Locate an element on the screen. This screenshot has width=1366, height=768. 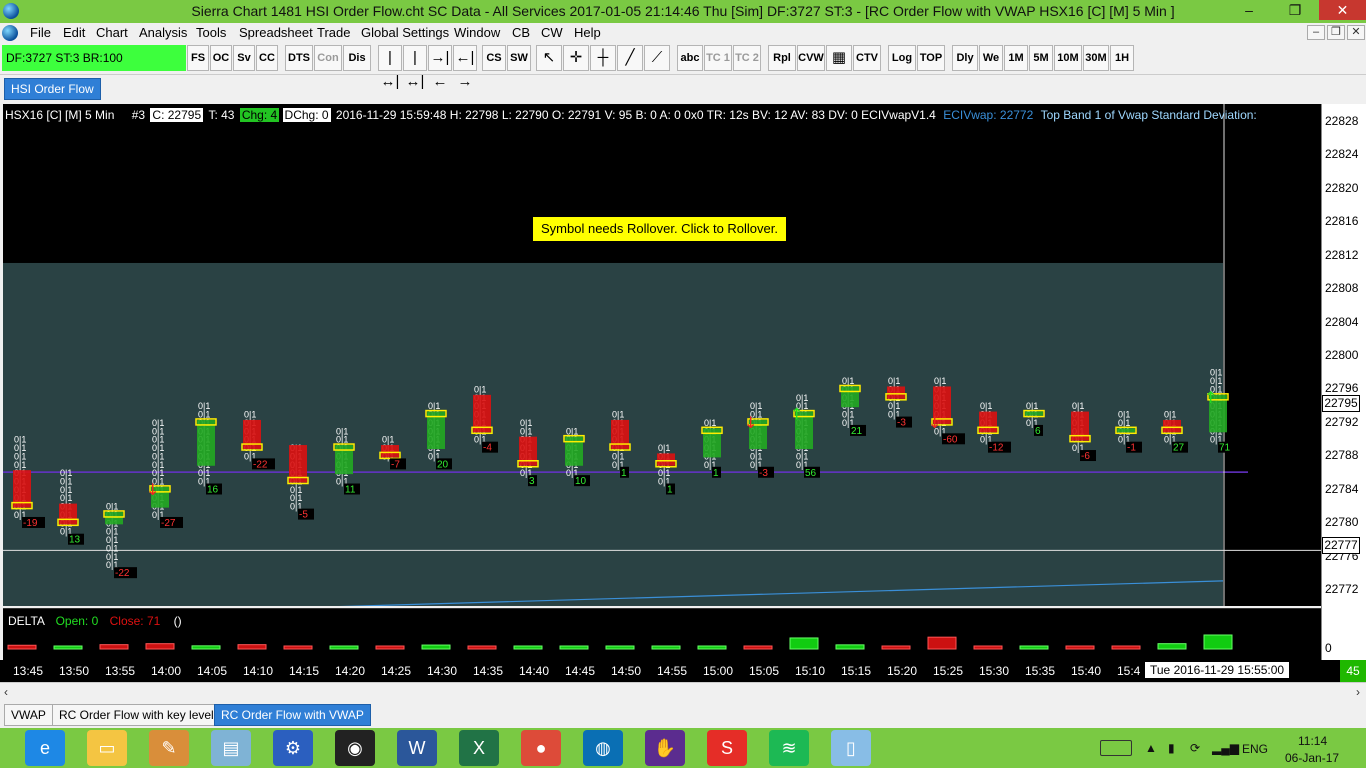
stock-icon: S is located at coordinates (727, 748).